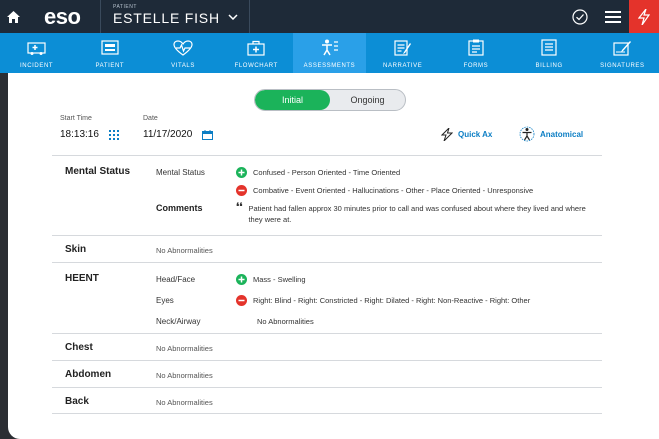 The image size is (659, 439). I want to click on toggle-initial: Initial, so click(292, 100).